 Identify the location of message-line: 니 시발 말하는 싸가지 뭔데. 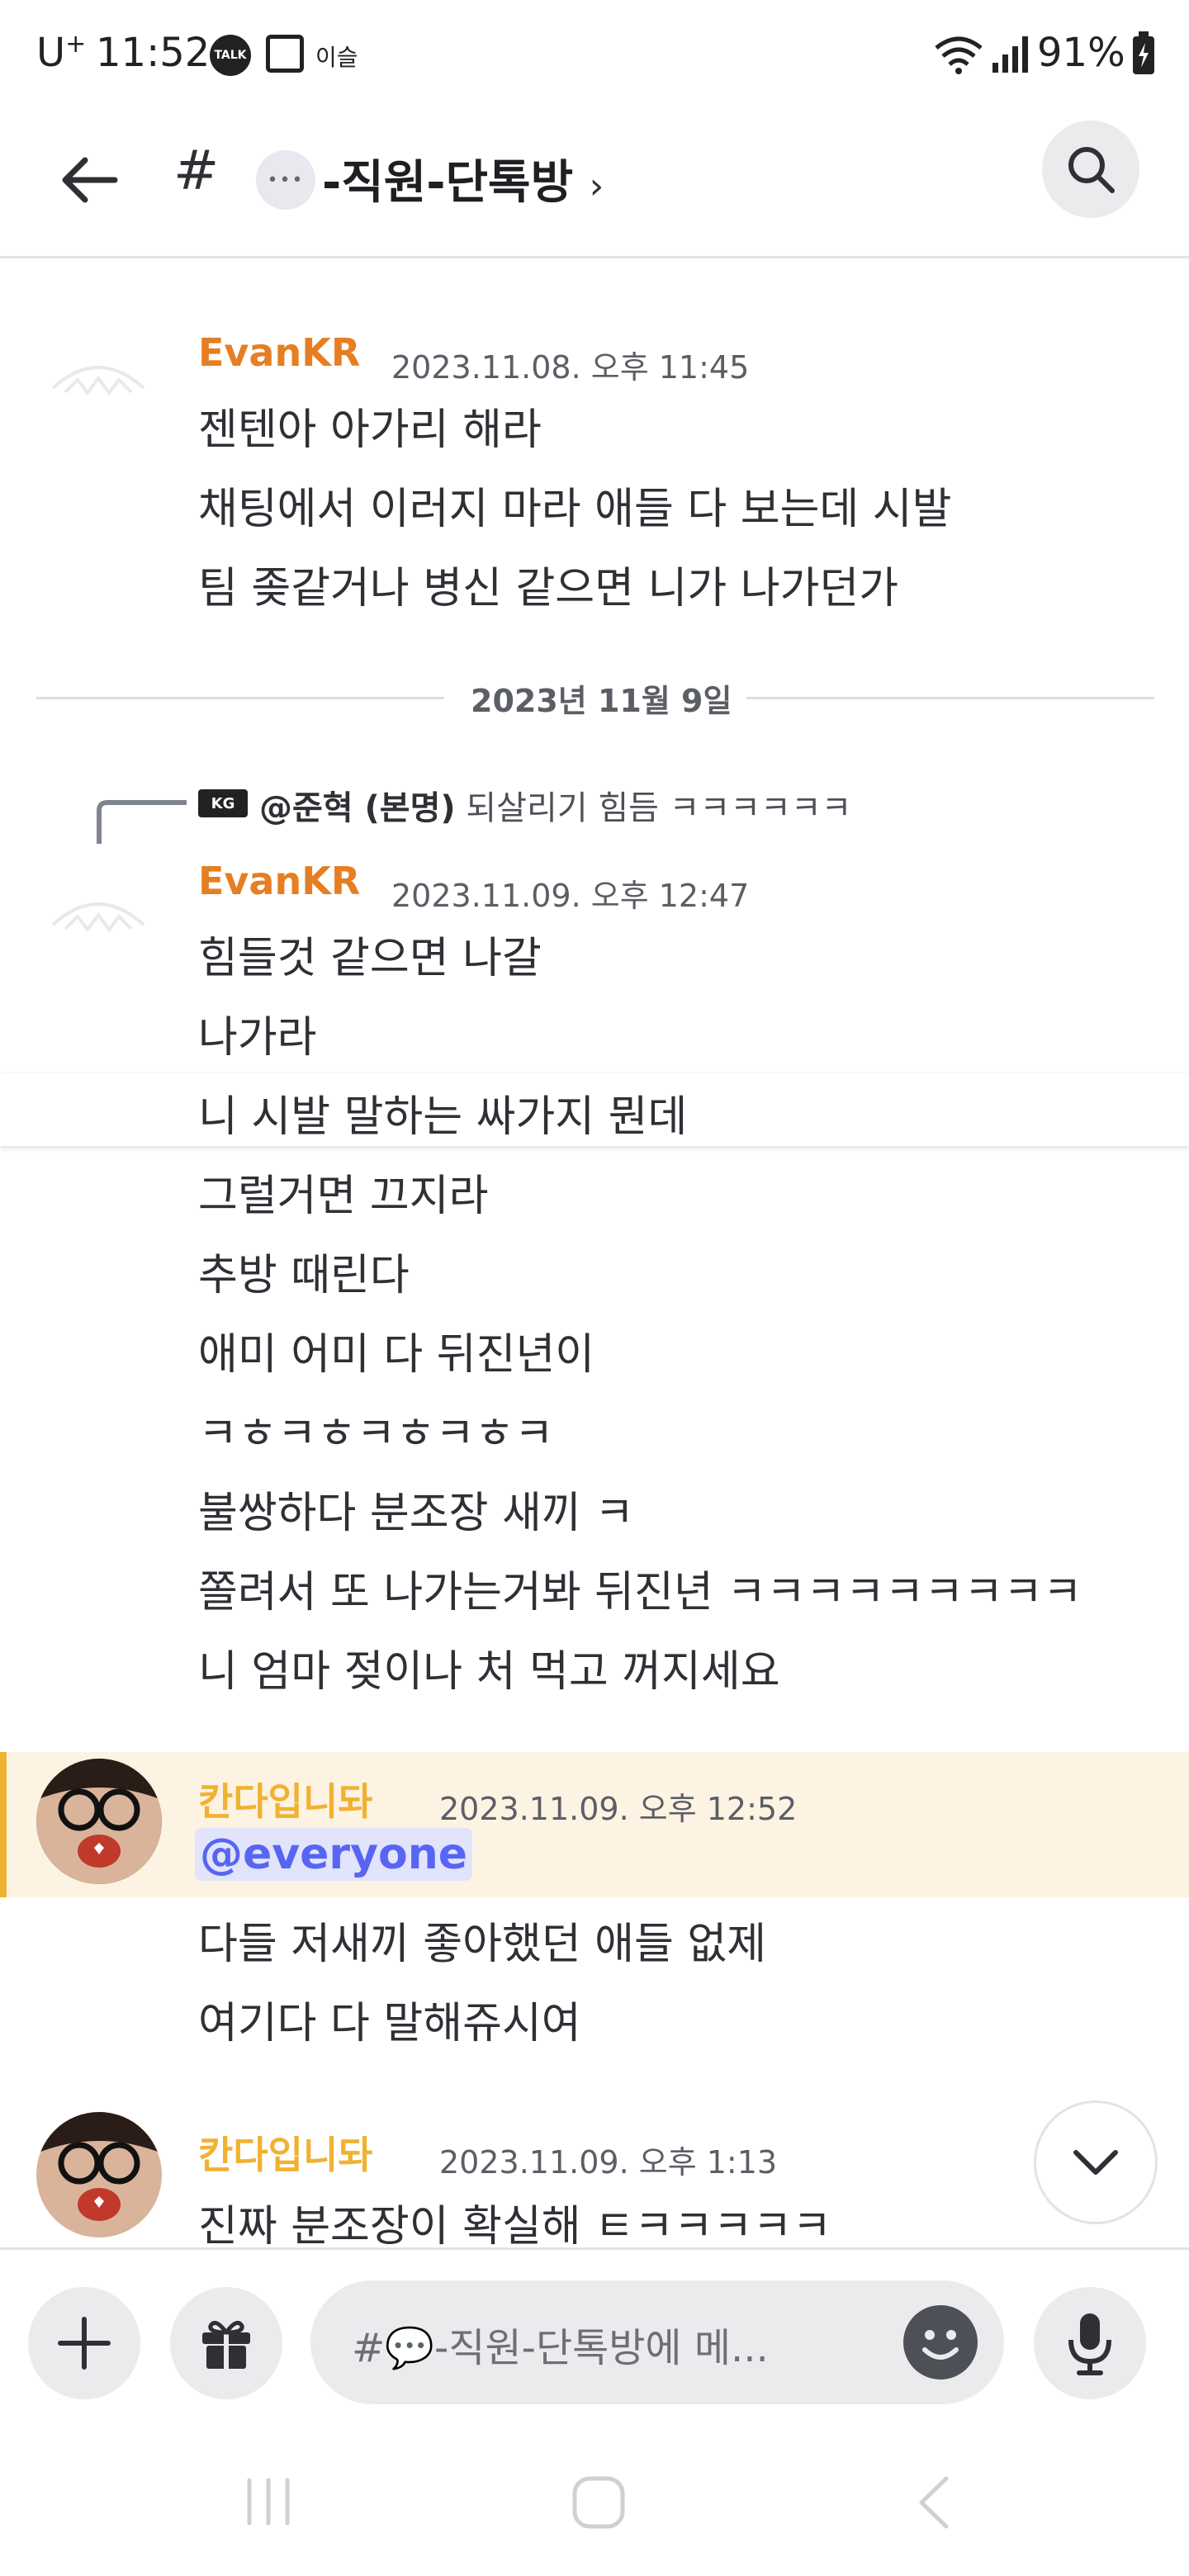
(442, 1113).